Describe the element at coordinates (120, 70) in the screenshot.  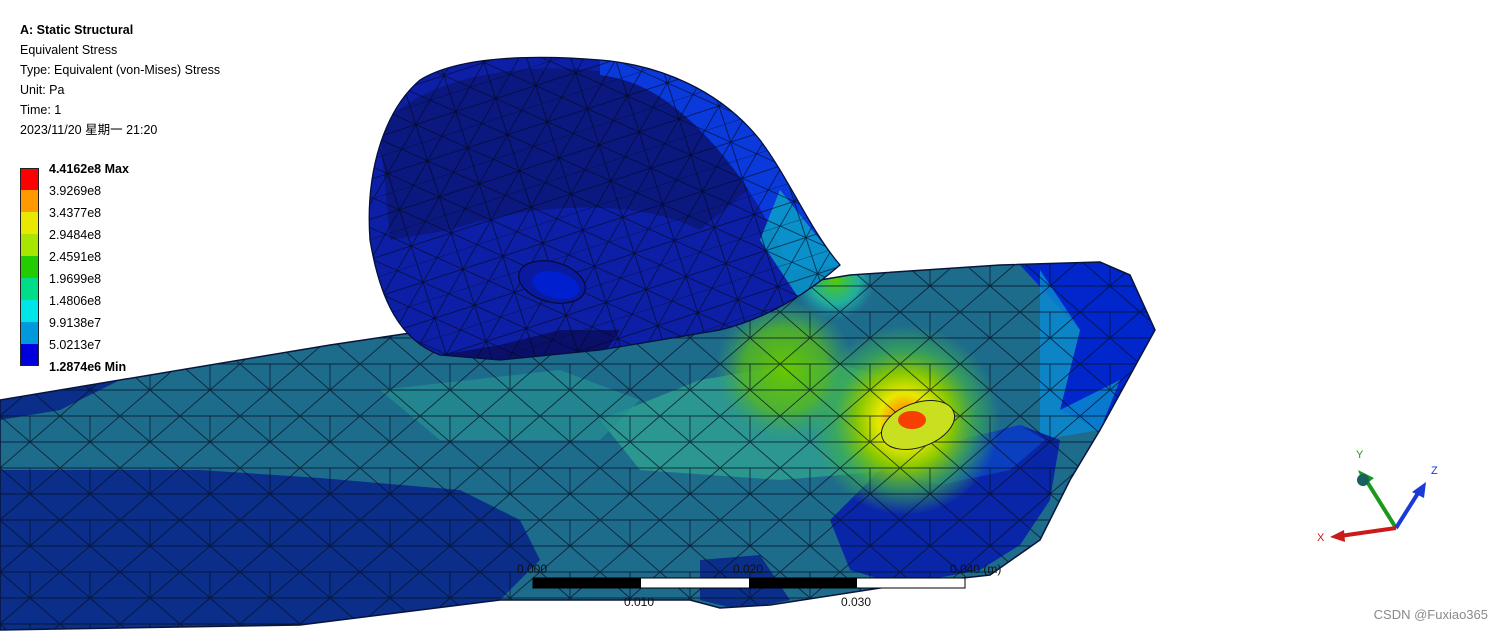
I see `result-type: Type: Equivalent (von-Mises) Stress` at that location.